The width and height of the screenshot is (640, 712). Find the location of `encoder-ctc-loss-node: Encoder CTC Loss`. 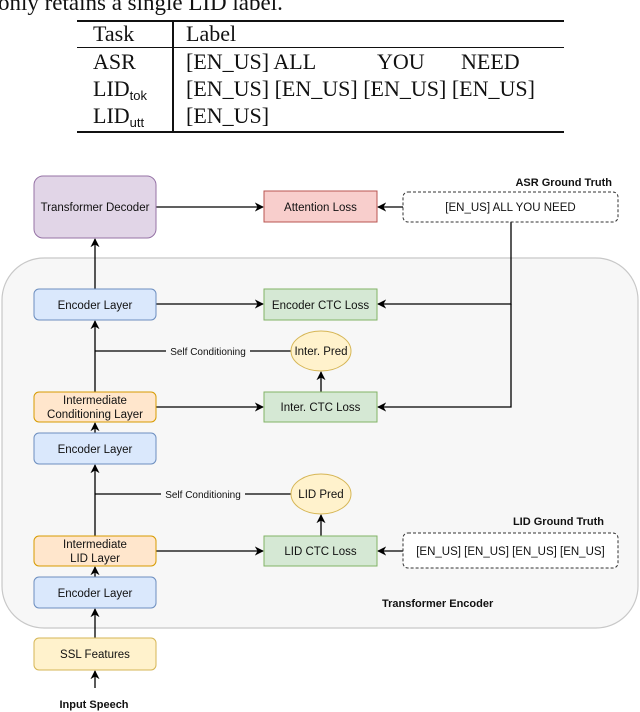

encoder-ctc-loss-node: Encoder CTC Loss is located at coordinates (320, 304).